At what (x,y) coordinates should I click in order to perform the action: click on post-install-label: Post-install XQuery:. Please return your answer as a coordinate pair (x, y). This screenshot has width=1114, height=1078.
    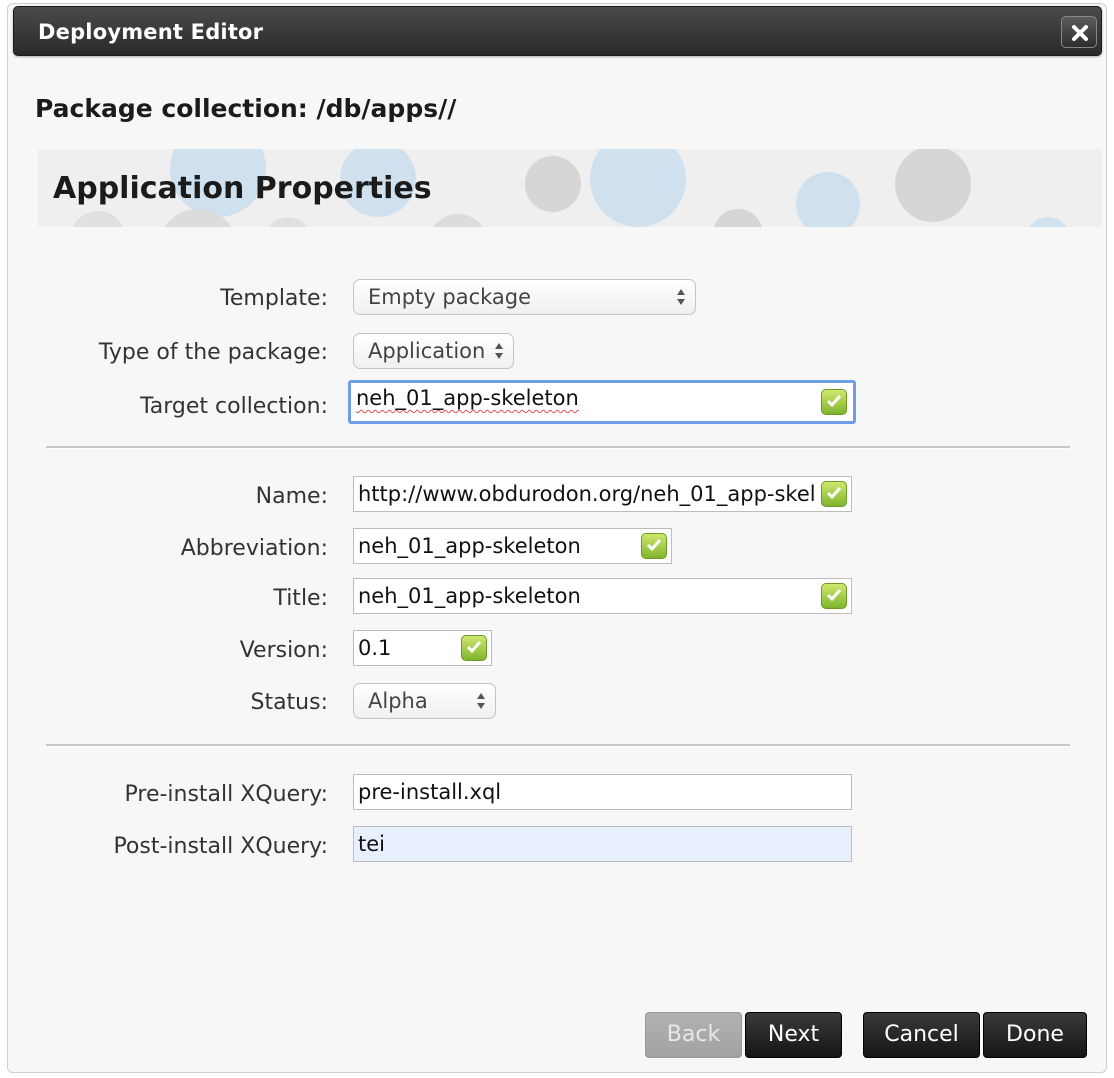
    Looking at the image, I should click on (220, 846).